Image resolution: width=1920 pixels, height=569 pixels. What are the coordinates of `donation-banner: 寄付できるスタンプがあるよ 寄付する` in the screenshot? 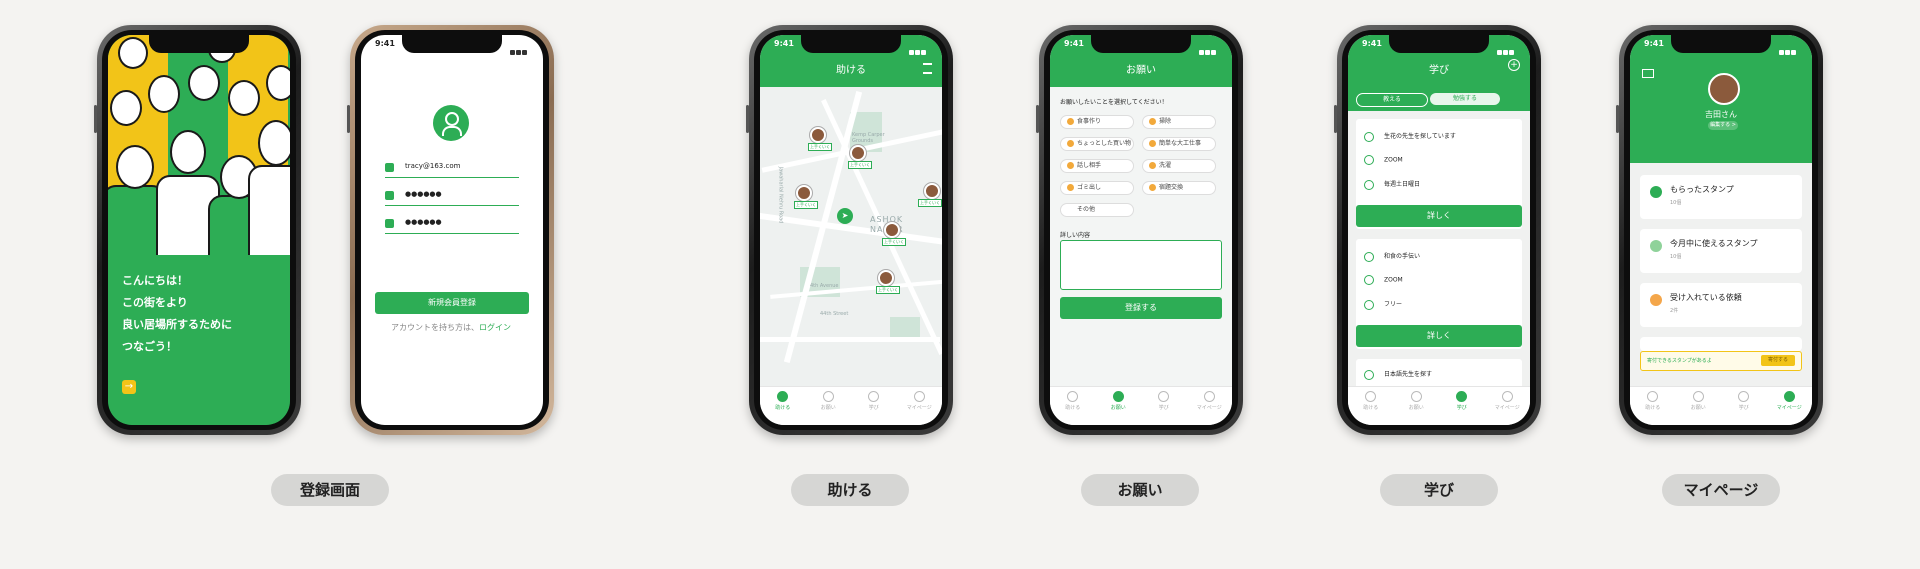 It's located at (1721, 361).